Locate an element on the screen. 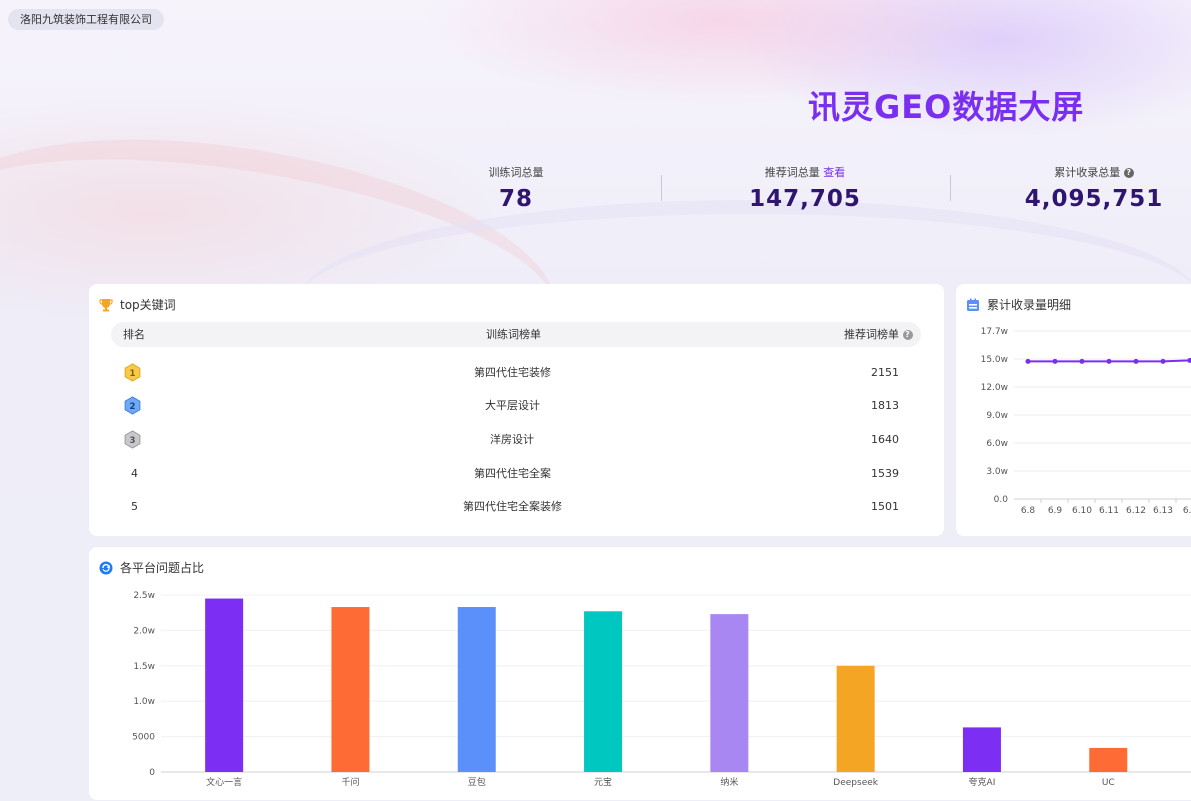  y-tick-label: 17.7w is located at coordinates (994, 332).